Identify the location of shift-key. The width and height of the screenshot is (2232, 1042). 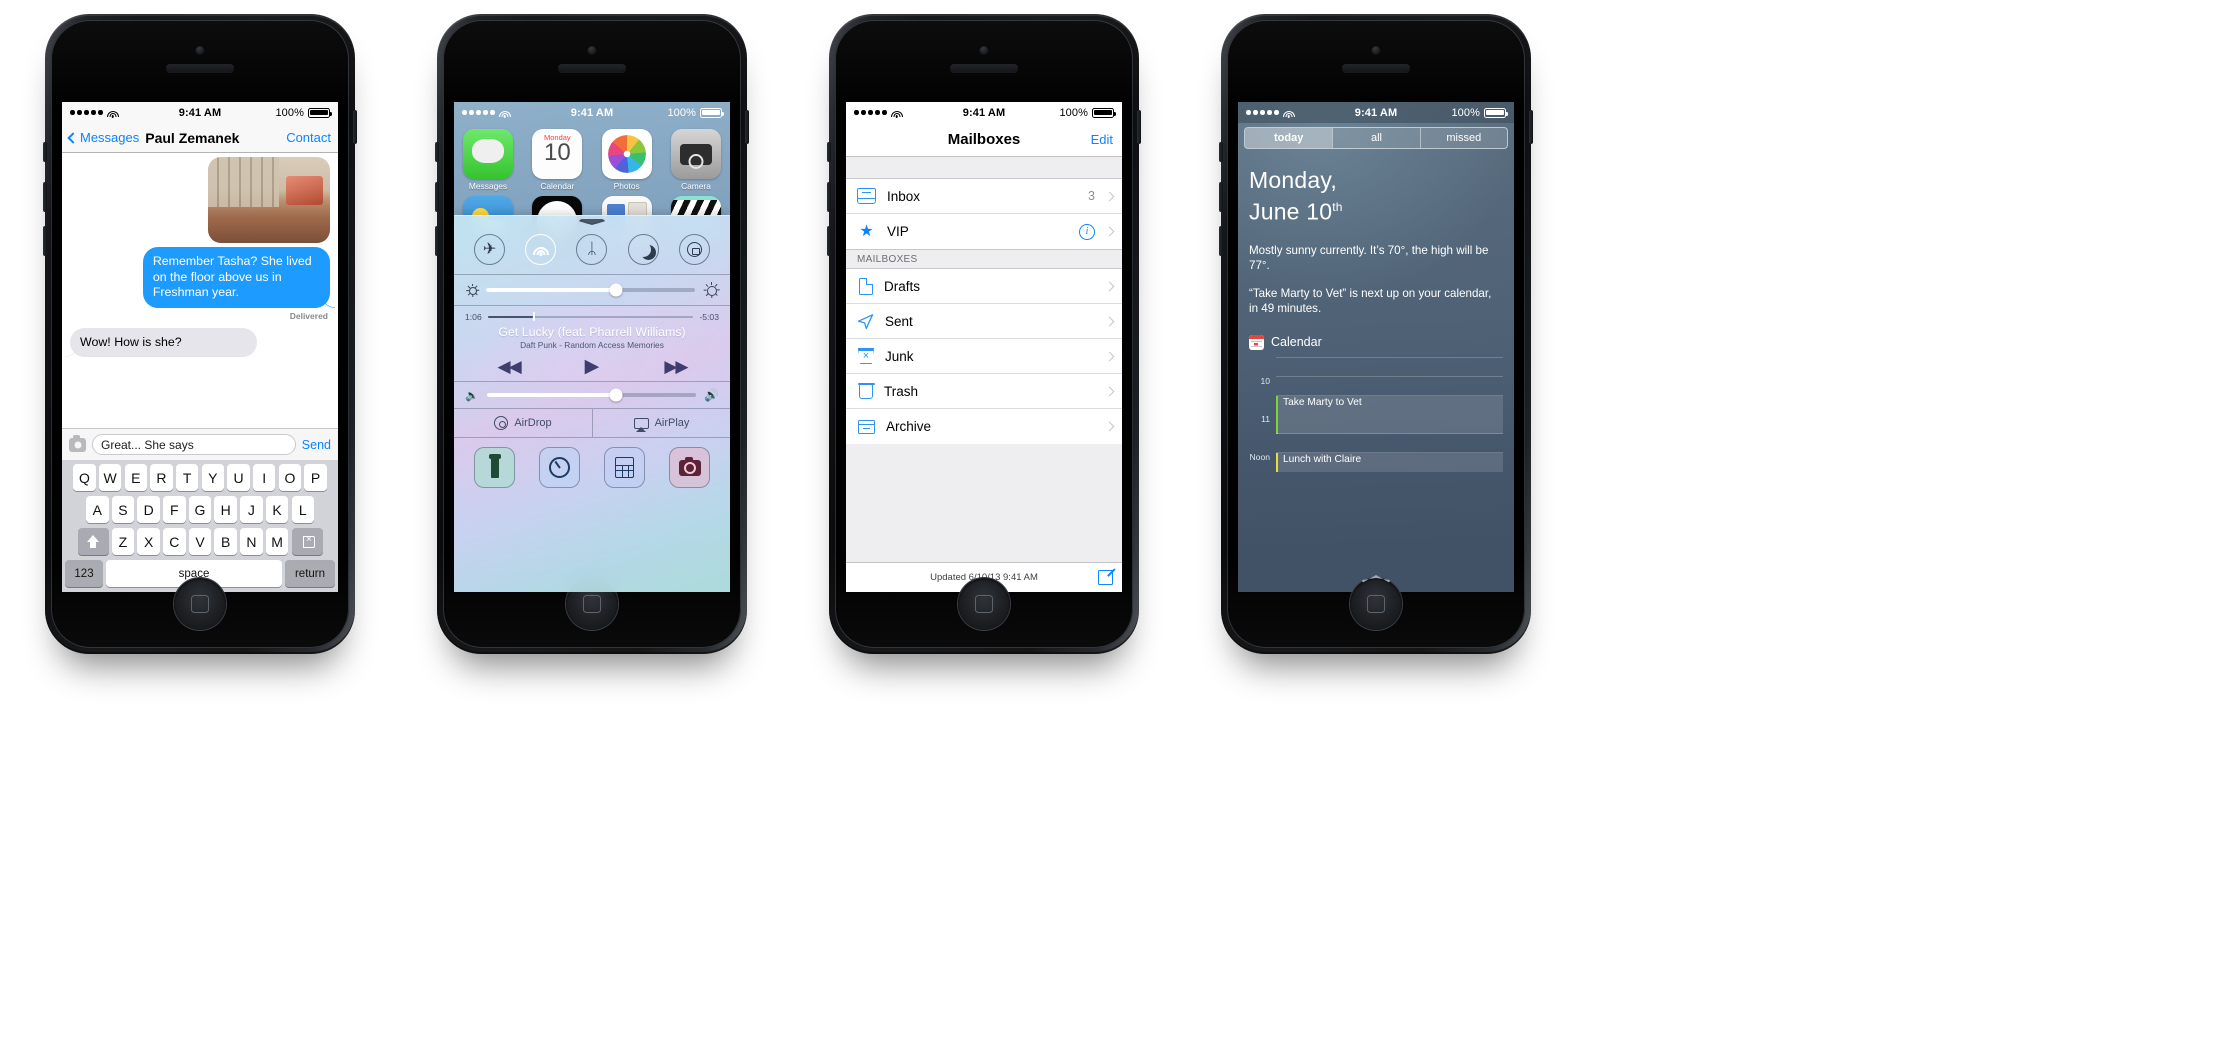
(93, 541).